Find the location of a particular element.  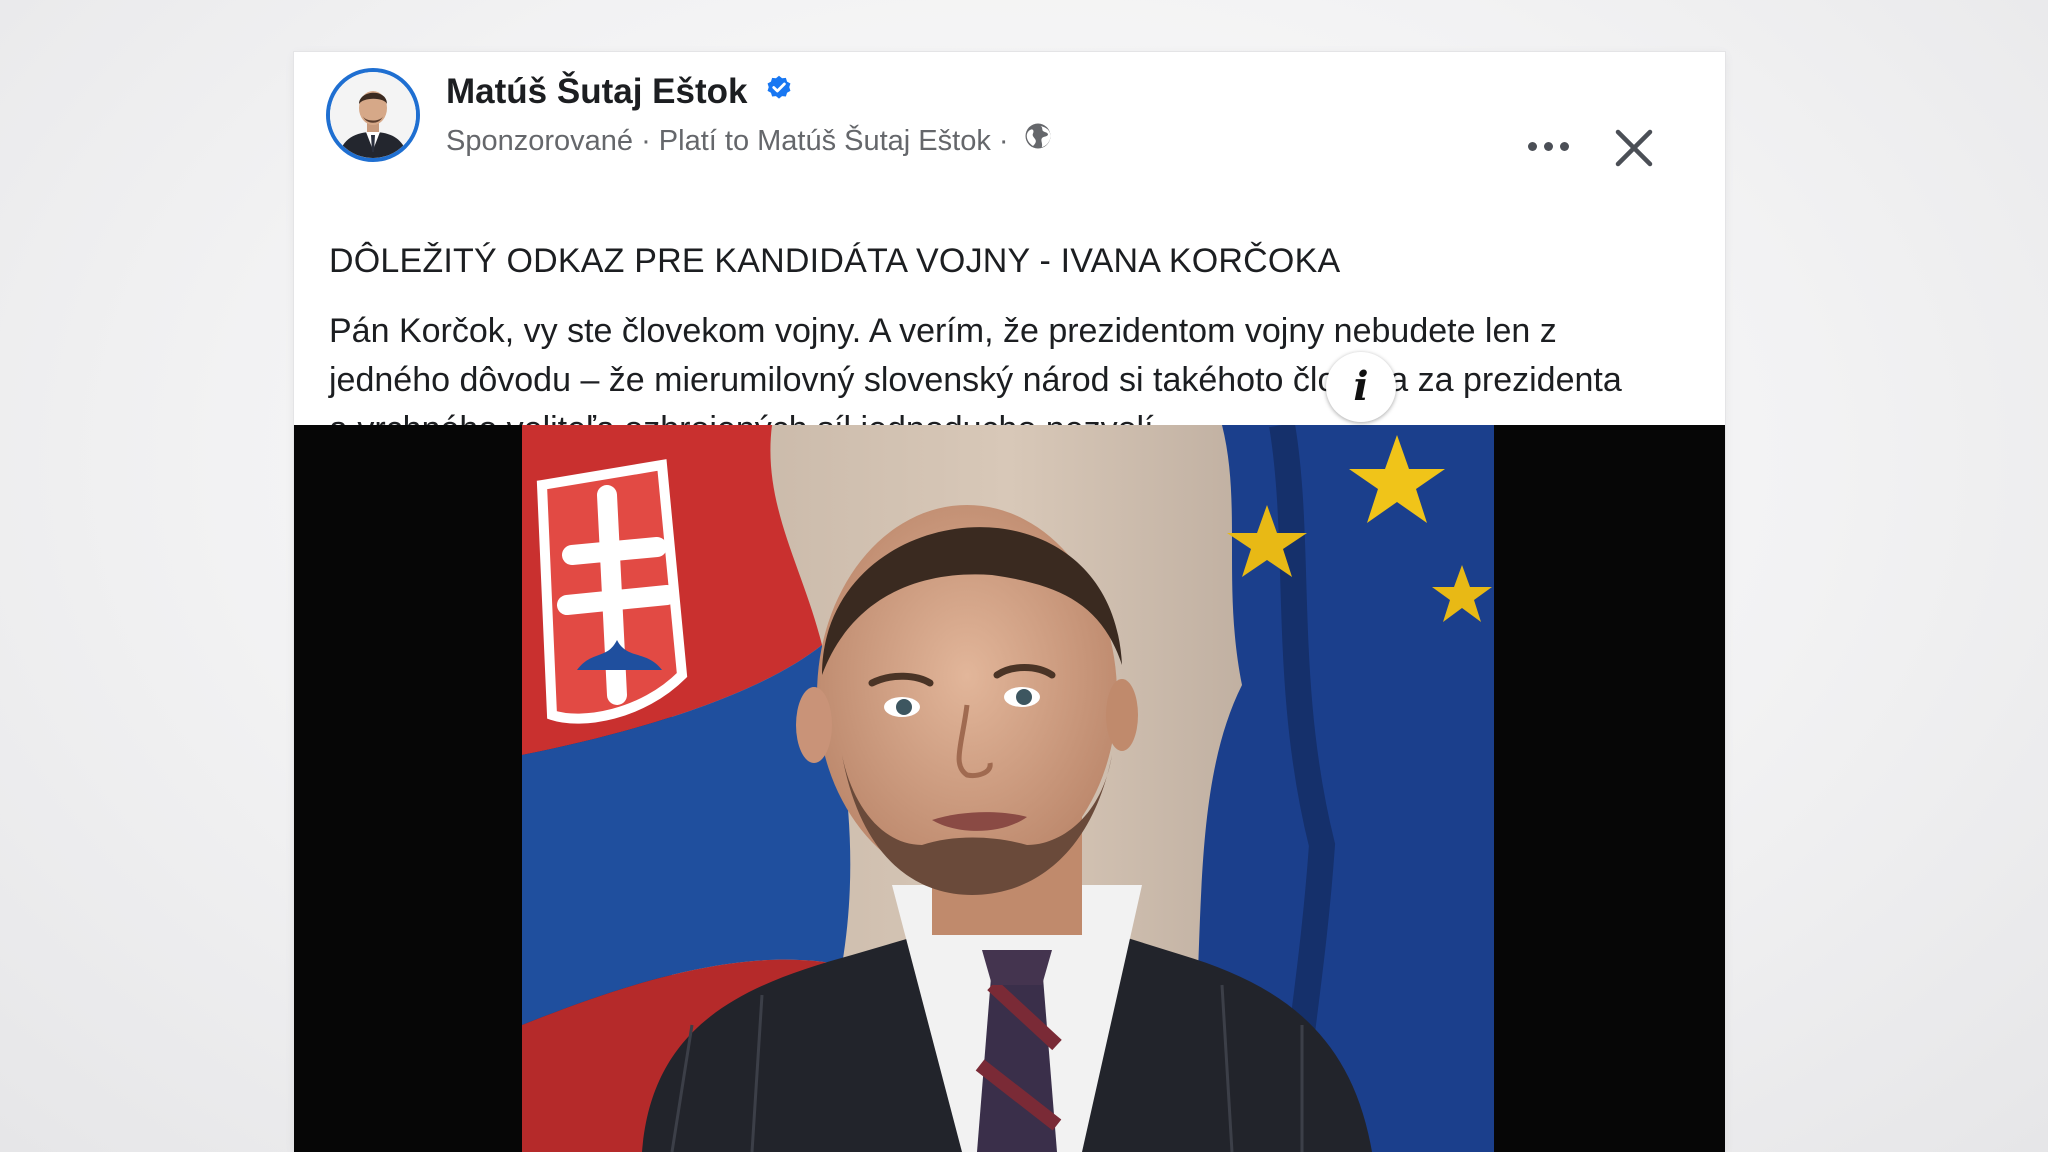

info-button: i is located at coordinates (1361, 387).